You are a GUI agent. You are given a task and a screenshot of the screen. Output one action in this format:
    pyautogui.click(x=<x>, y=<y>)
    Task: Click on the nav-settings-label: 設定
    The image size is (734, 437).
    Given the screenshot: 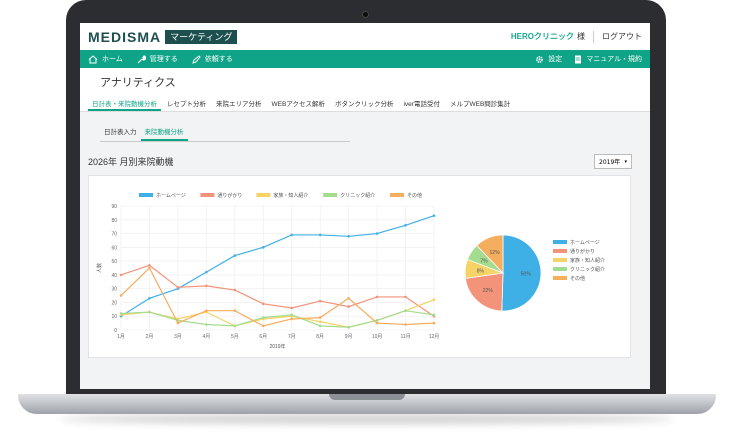 What is the action you would take?
    pyautogui.click(x=555, y=59)
    